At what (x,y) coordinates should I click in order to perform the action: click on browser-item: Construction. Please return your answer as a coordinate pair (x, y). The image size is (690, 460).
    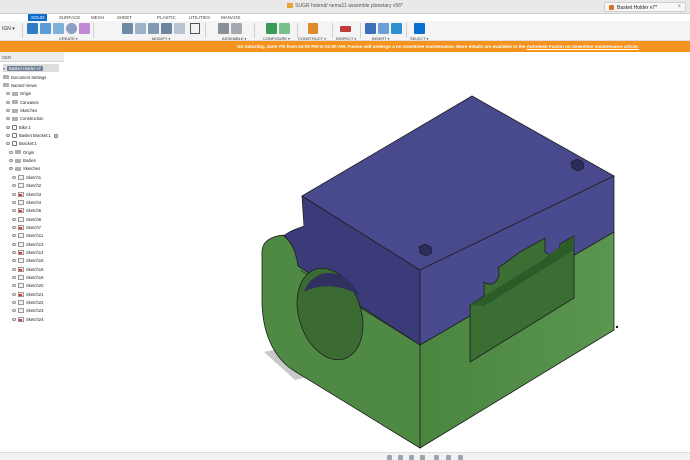
    Looking at the image, I should click on (25, 119).